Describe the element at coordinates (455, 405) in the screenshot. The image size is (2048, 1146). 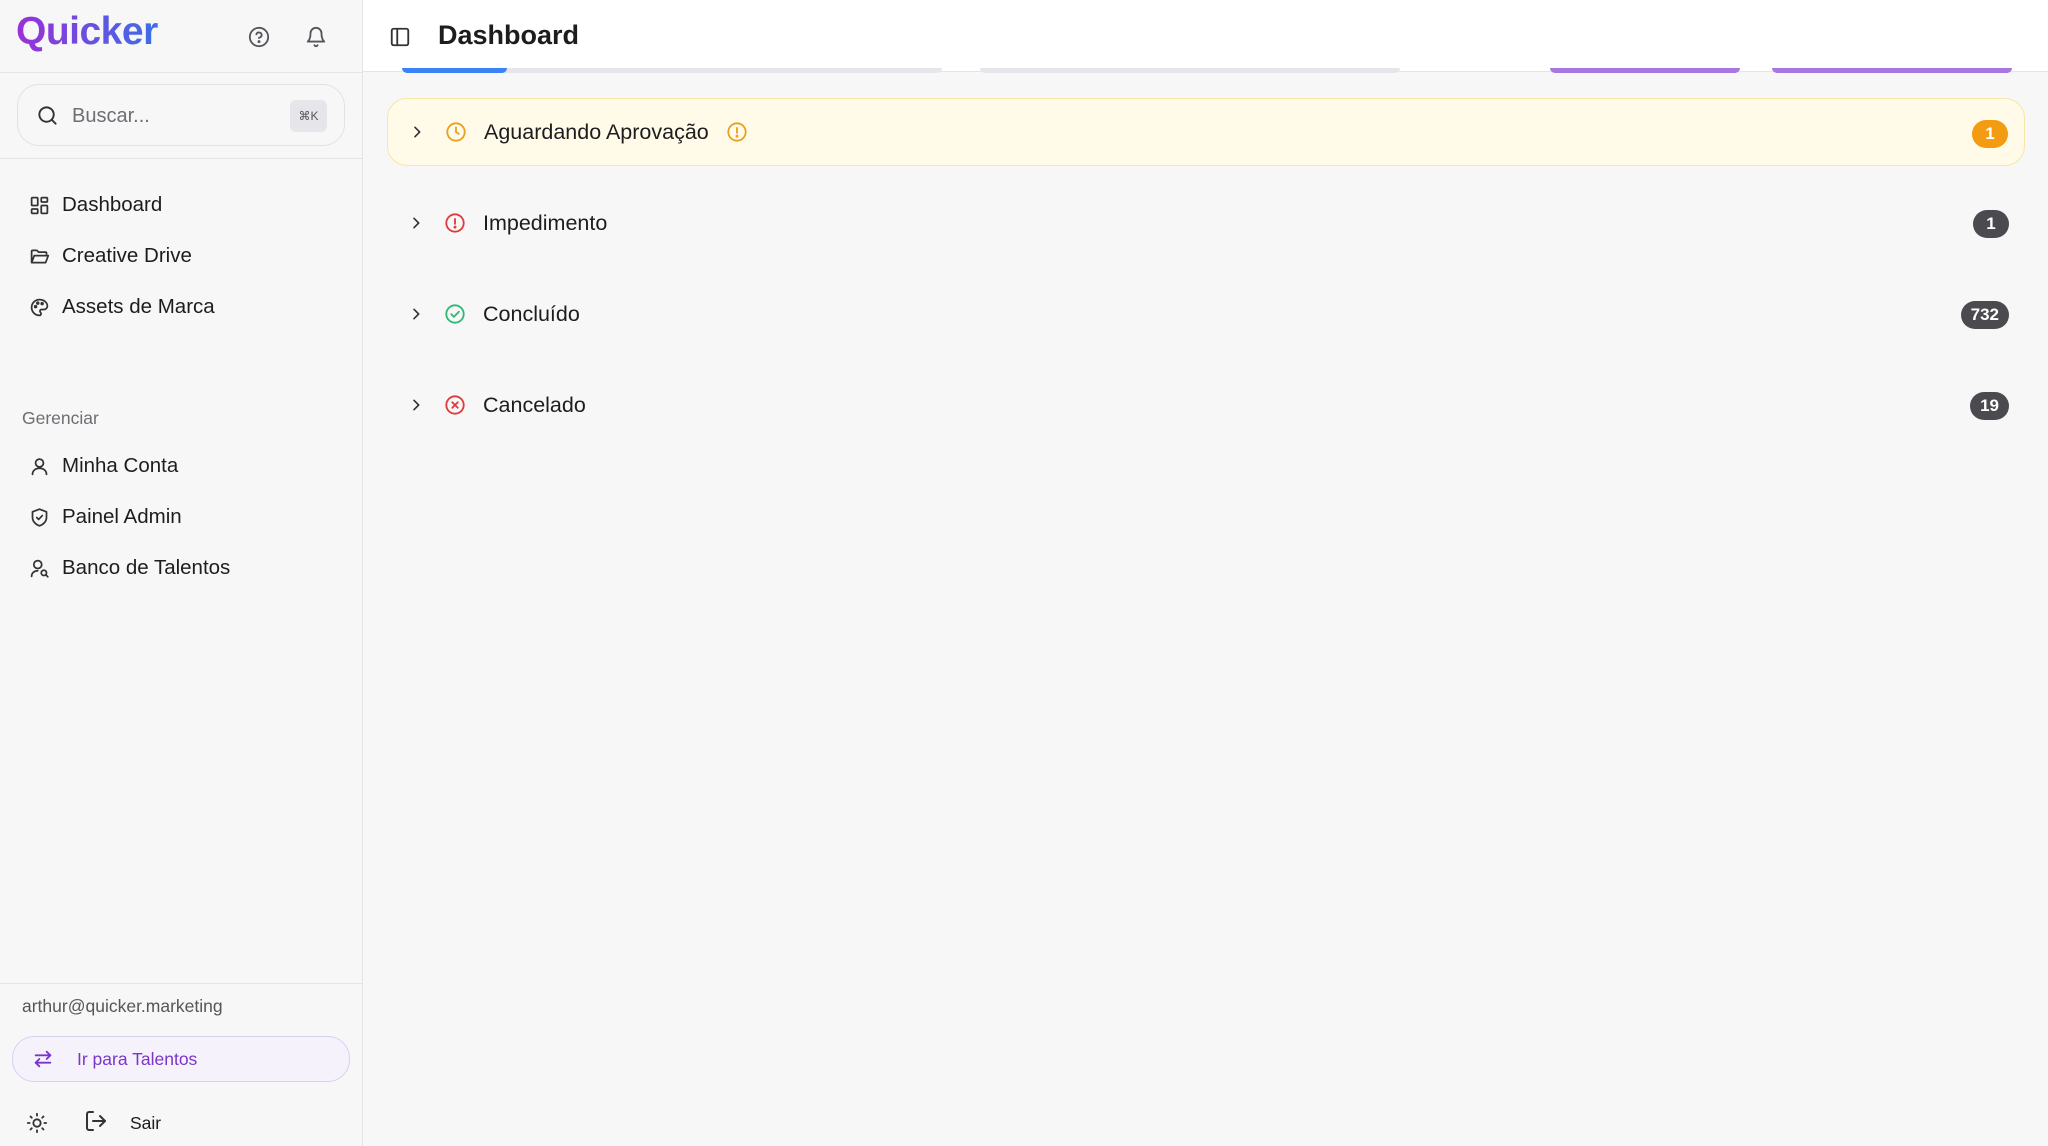
I see `x-circle-icon` at that location.